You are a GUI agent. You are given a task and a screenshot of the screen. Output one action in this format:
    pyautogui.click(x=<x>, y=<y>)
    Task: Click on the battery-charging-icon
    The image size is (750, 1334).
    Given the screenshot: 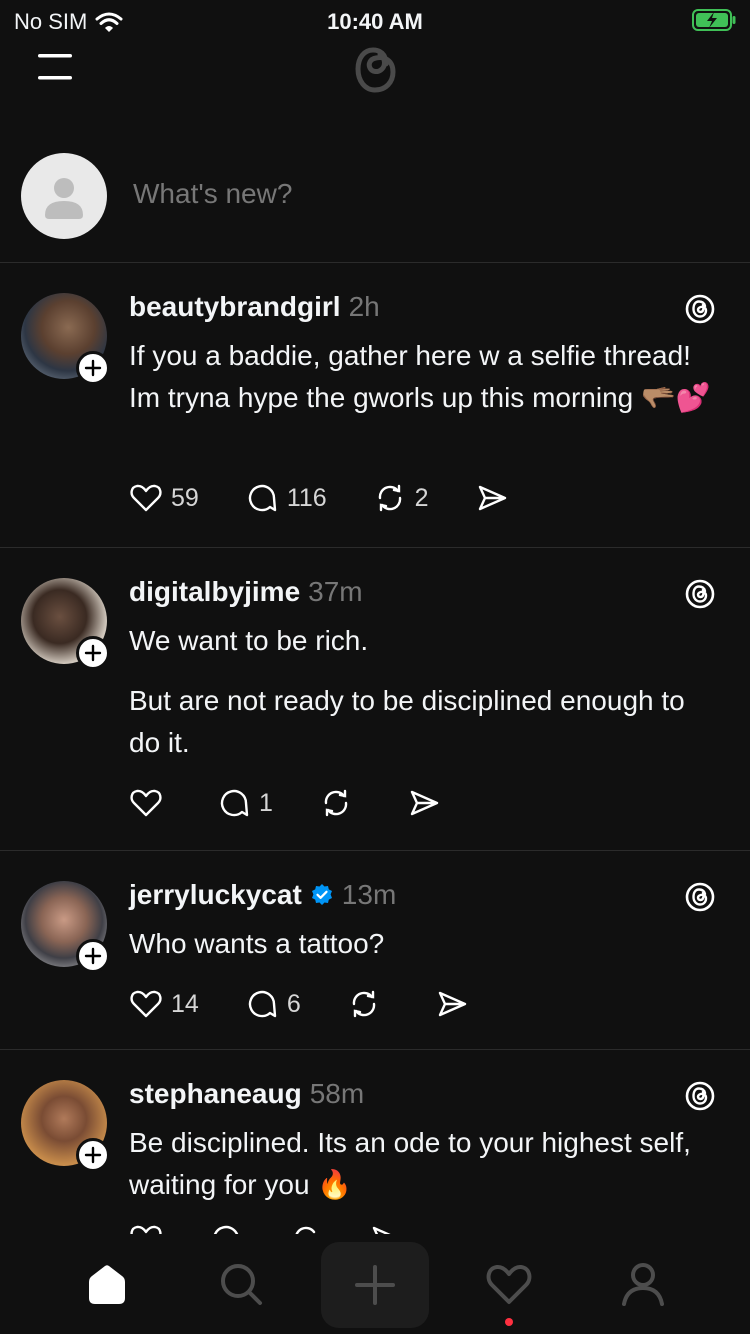 What is the action you would take?
    pyautogui.click(x=714, y=20)
    